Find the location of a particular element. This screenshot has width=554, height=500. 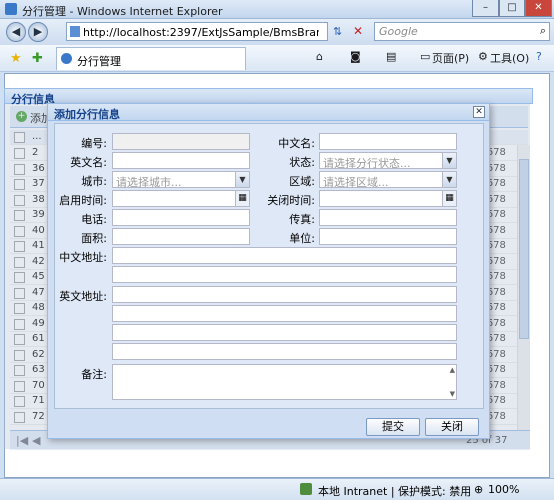

search-input: Google ⌕ is located at coordinates (462, 31).